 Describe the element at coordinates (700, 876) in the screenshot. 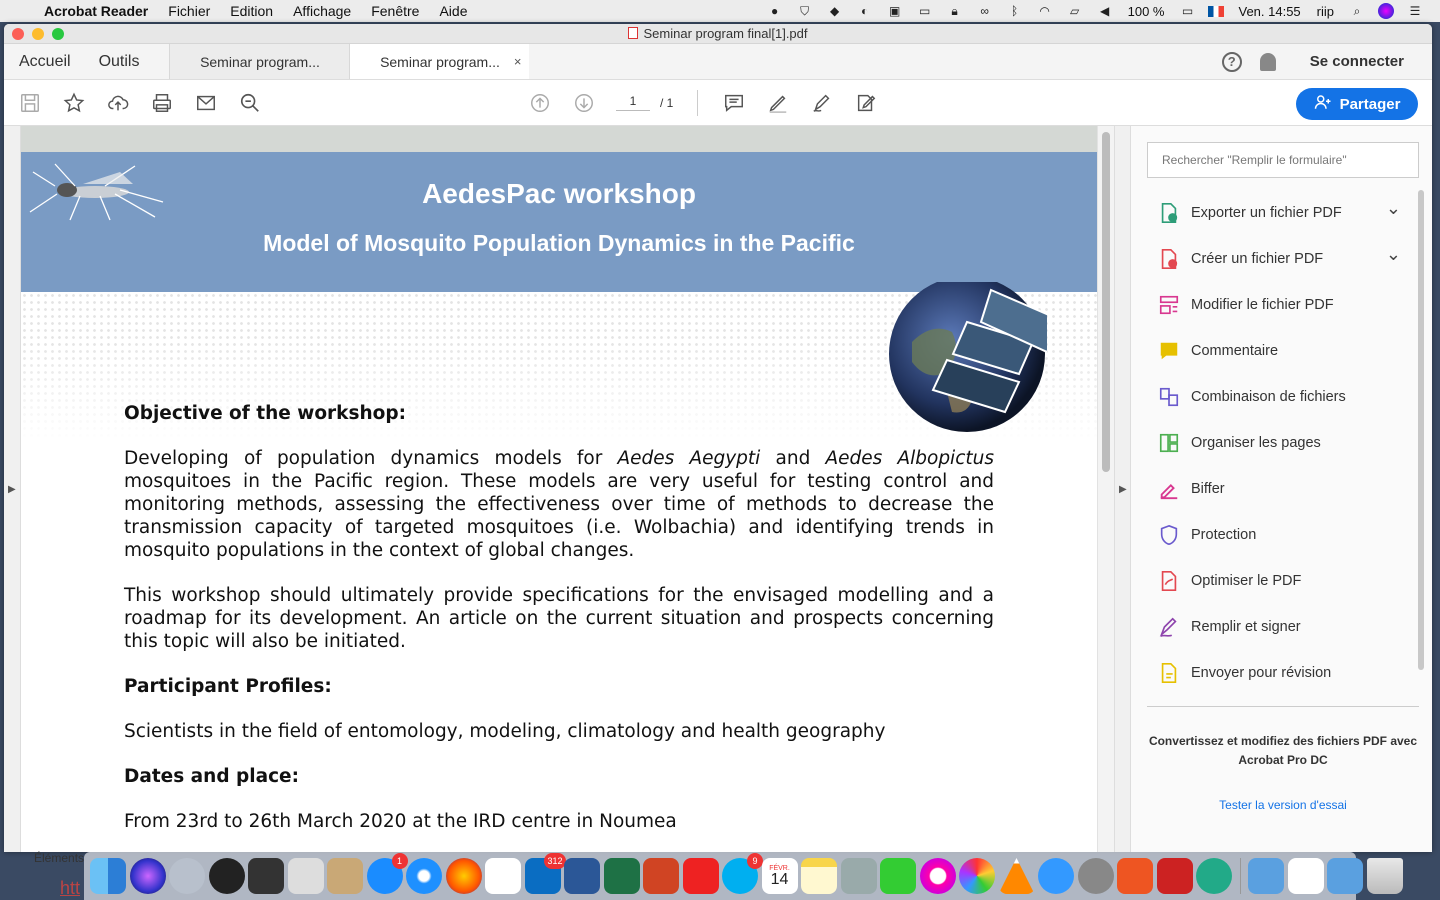

I see `acrobat-icon` at that location.